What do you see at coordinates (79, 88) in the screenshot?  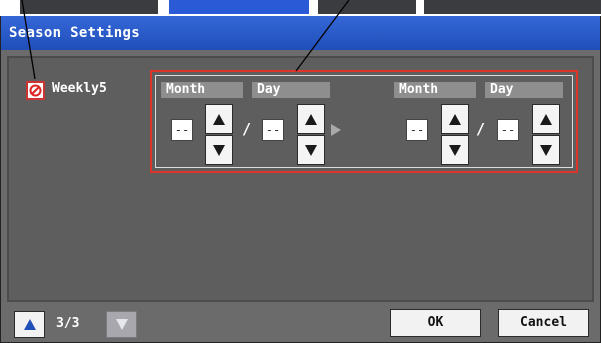 I see `weekly-label: Weekly5` at bounding box center [79, 88].